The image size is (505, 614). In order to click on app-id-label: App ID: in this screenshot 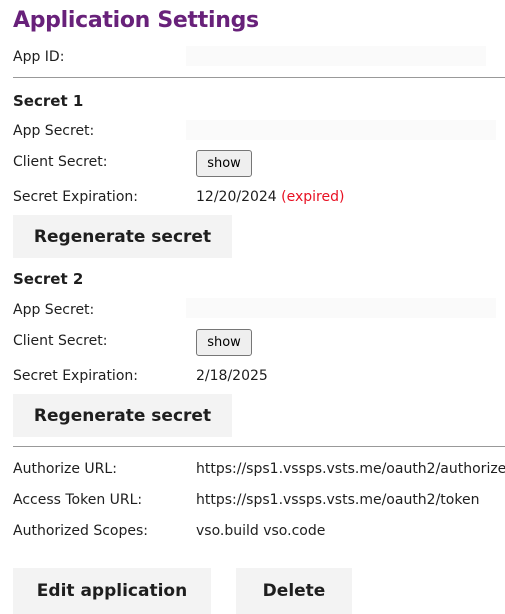, I will do `click(39, 57)`.